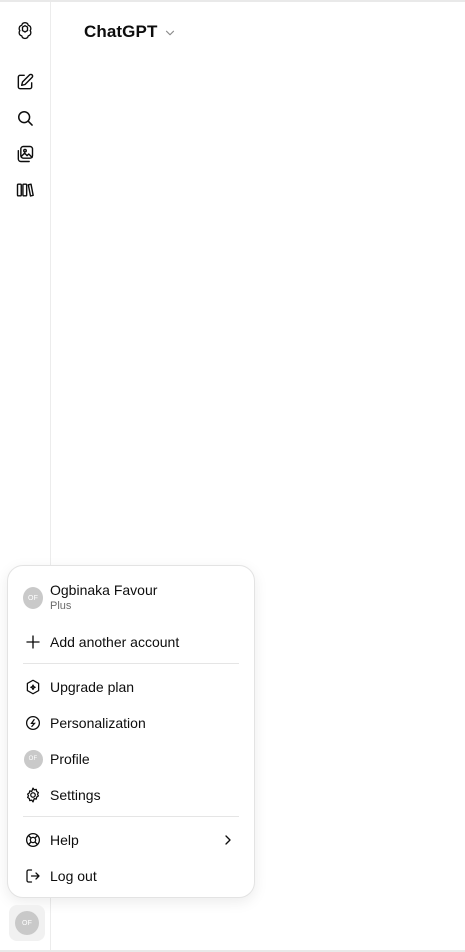  I want to click on chevron-right-icon, so click(228, 840).